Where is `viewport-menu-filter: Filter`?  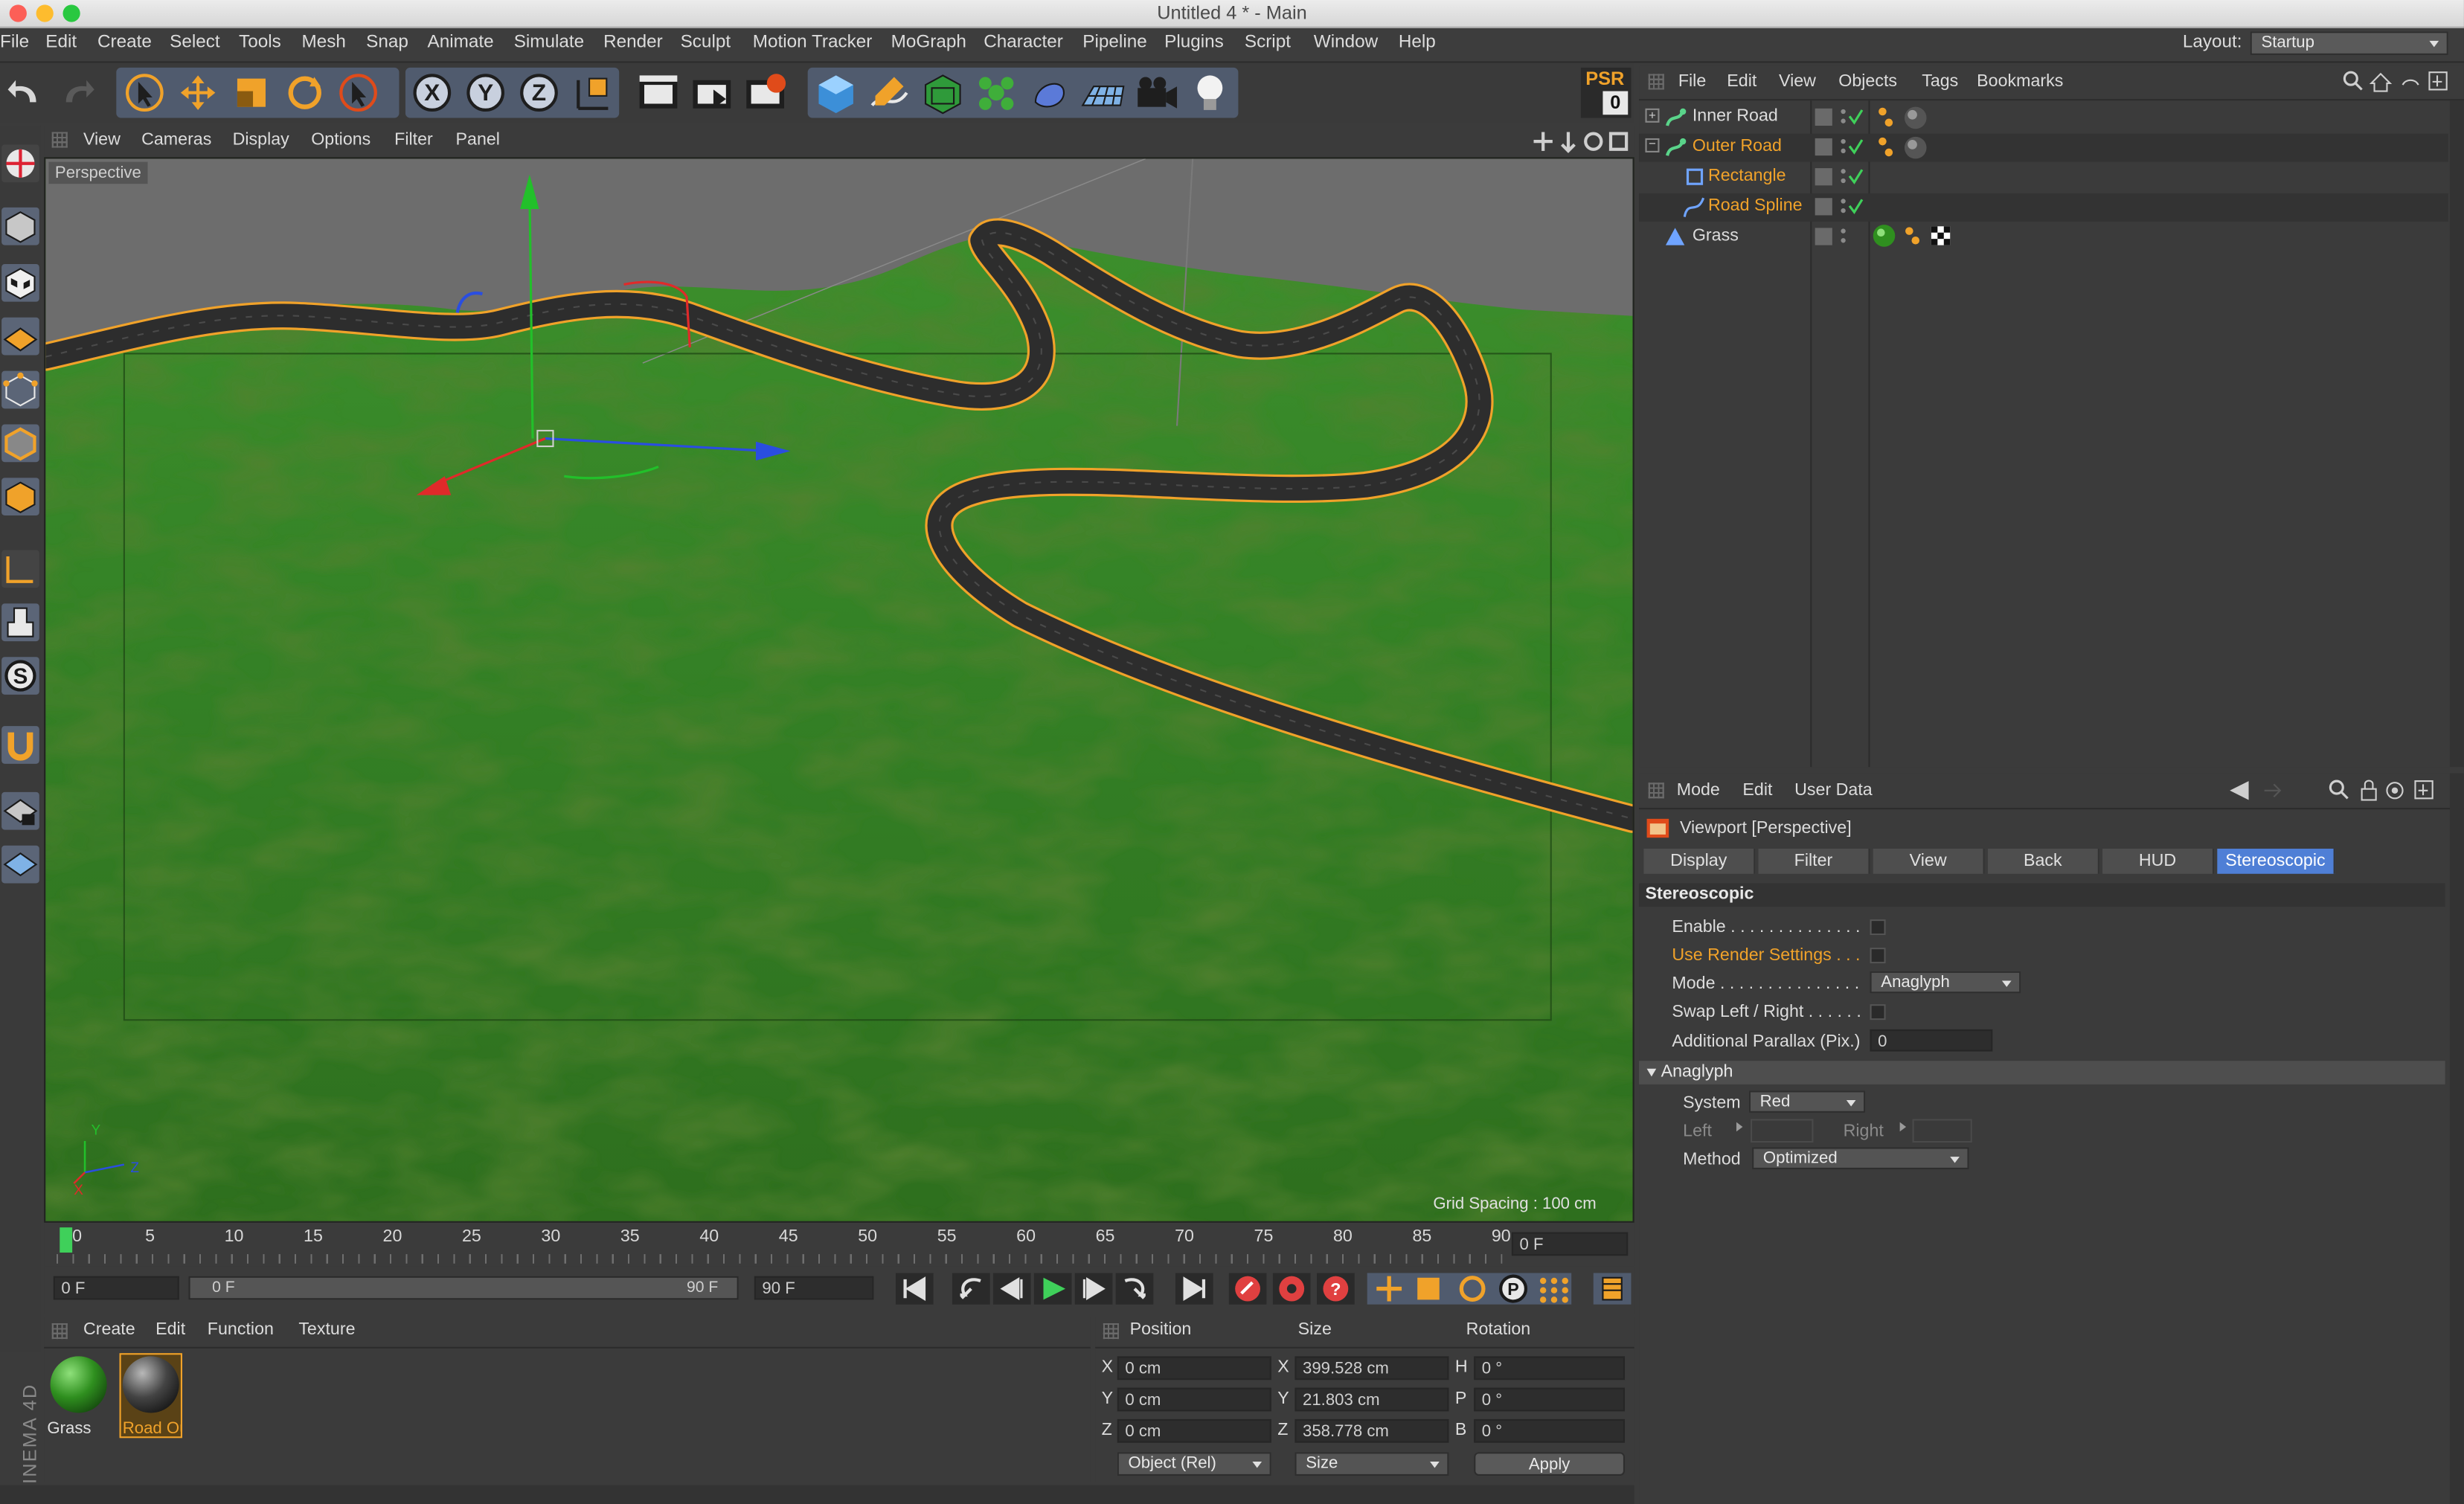 viewport-menu-filter: Filter is located at coordinates (413, 139).